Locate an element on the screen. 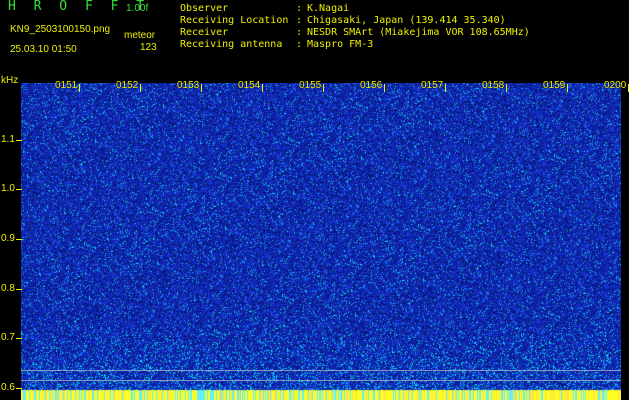 The image size is (629, 400). frequency-tick-label: 1.1 is located at coordinates (8, 139).